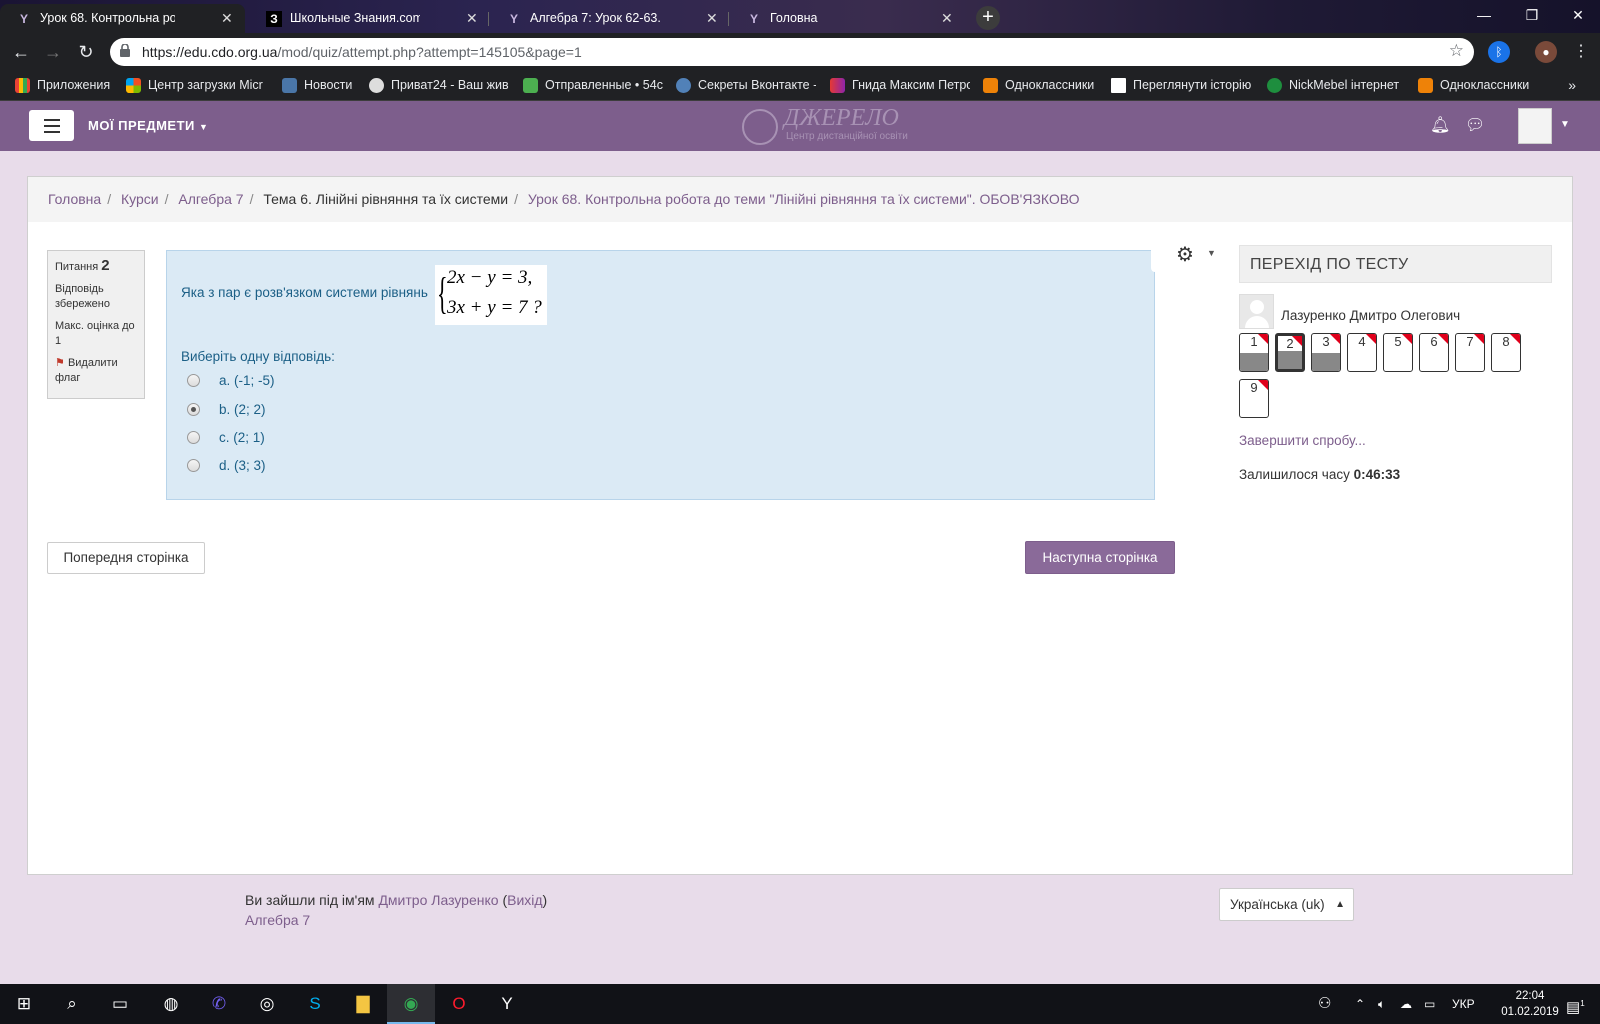  What do you see at coordinates (1572, 85) in the screenshot?
I see `bookmarks-overflow-button: »` at bounding box center [1572, 85].